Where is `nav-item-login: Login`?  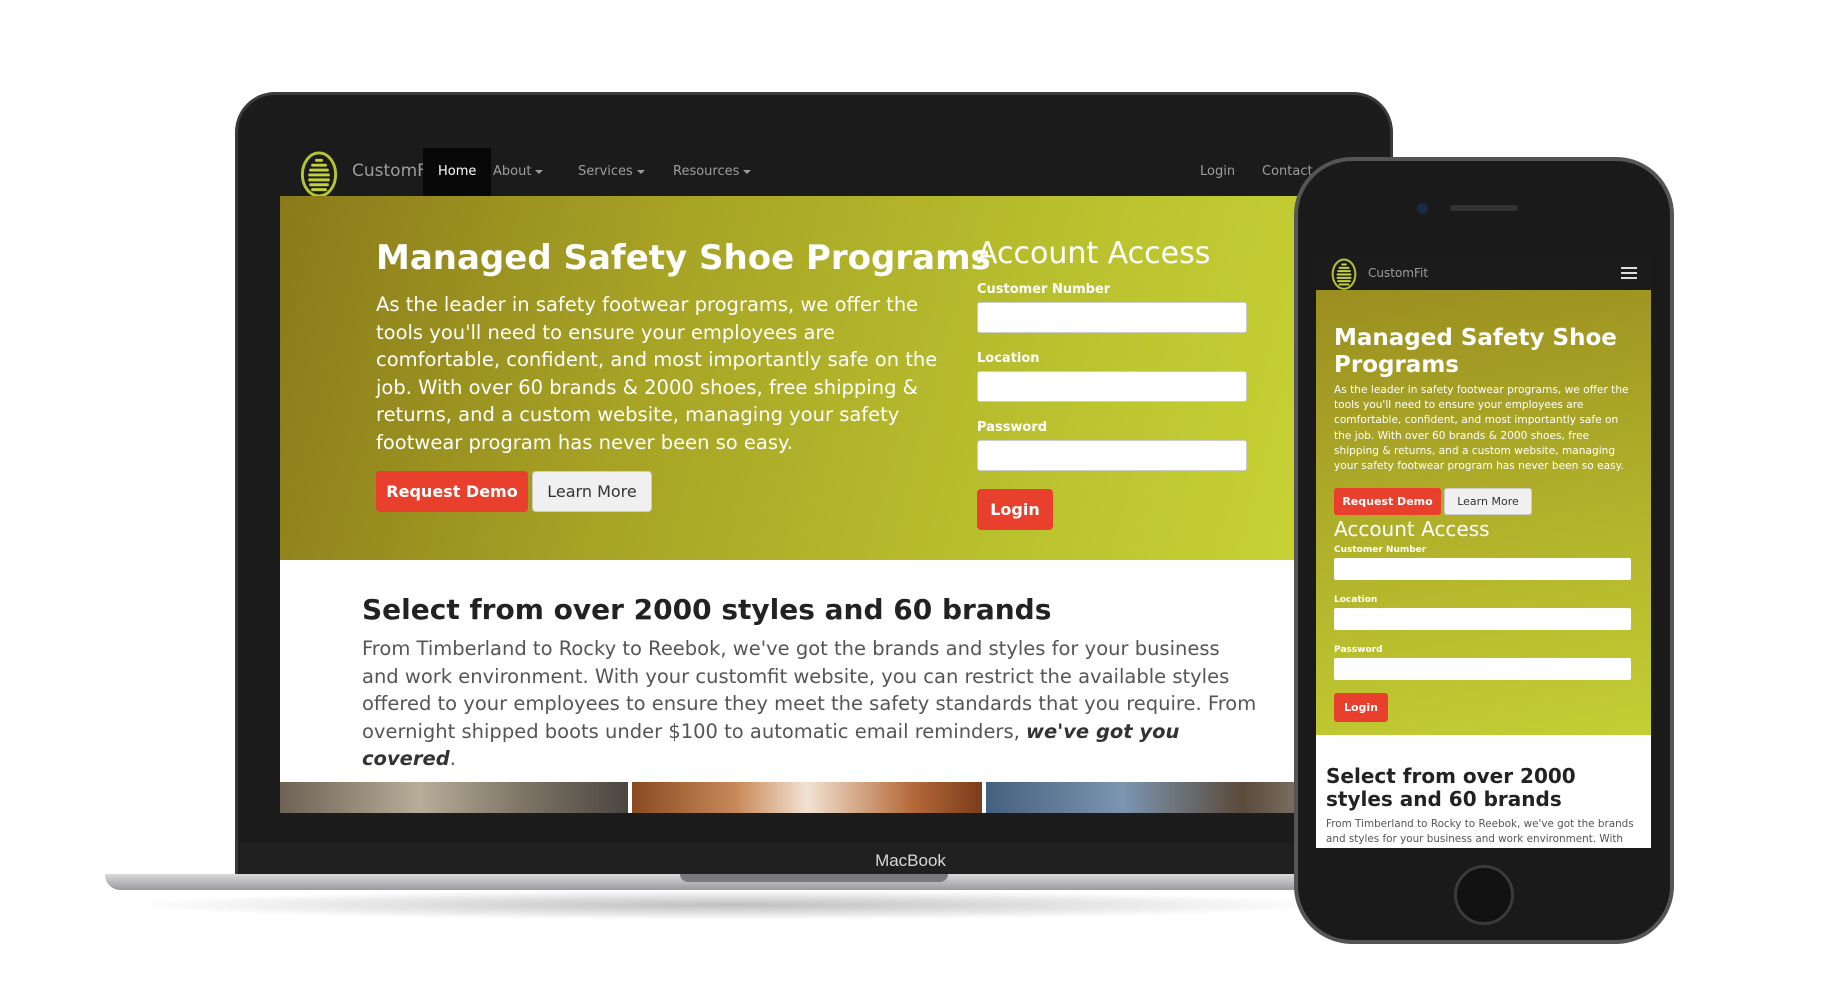 nav-item-login: Login is located at coordinates (1217, 172).